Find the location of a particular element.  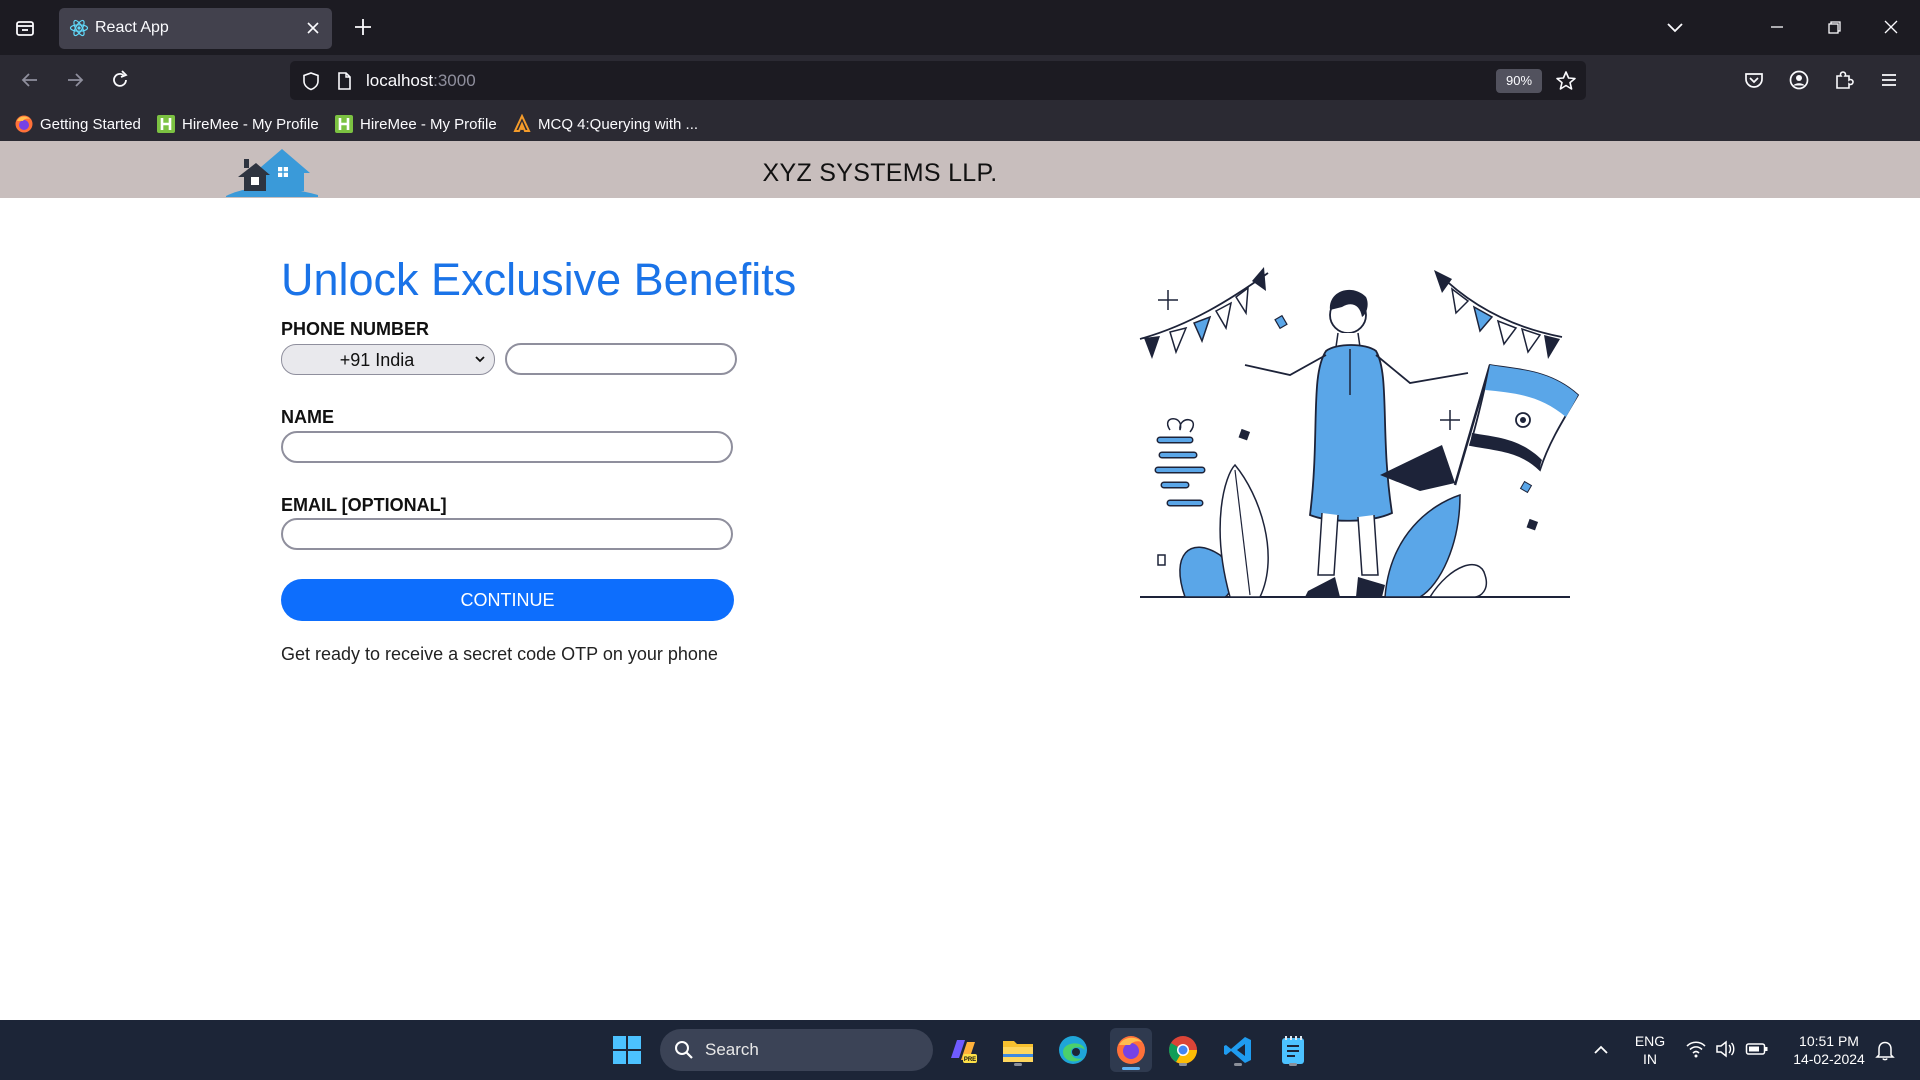

volume-icon is located at coordinates (1725, 1049).